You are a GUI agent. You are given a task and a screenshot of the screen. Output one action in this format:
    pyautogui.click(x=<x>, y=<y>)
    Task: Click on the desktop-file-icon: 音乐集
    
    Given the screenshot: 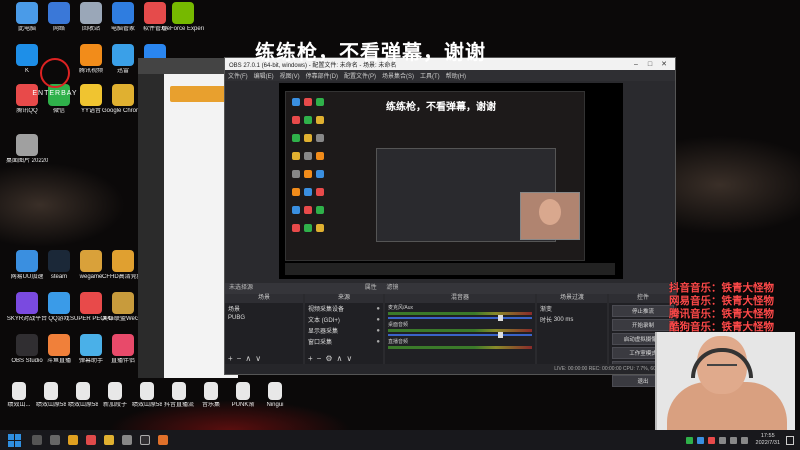 What is the action you would take?
    pyautogui.click(x=211, y=395)
    